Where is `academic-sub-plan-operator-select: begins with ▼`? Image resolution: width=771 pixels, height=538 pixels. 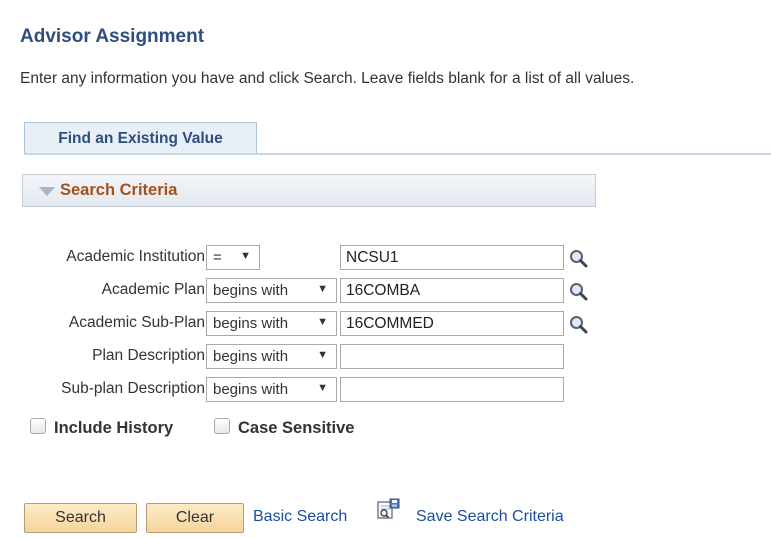 academic-sub-plan-operator-select: begins with ▼ is located at coordinates (271, 323).